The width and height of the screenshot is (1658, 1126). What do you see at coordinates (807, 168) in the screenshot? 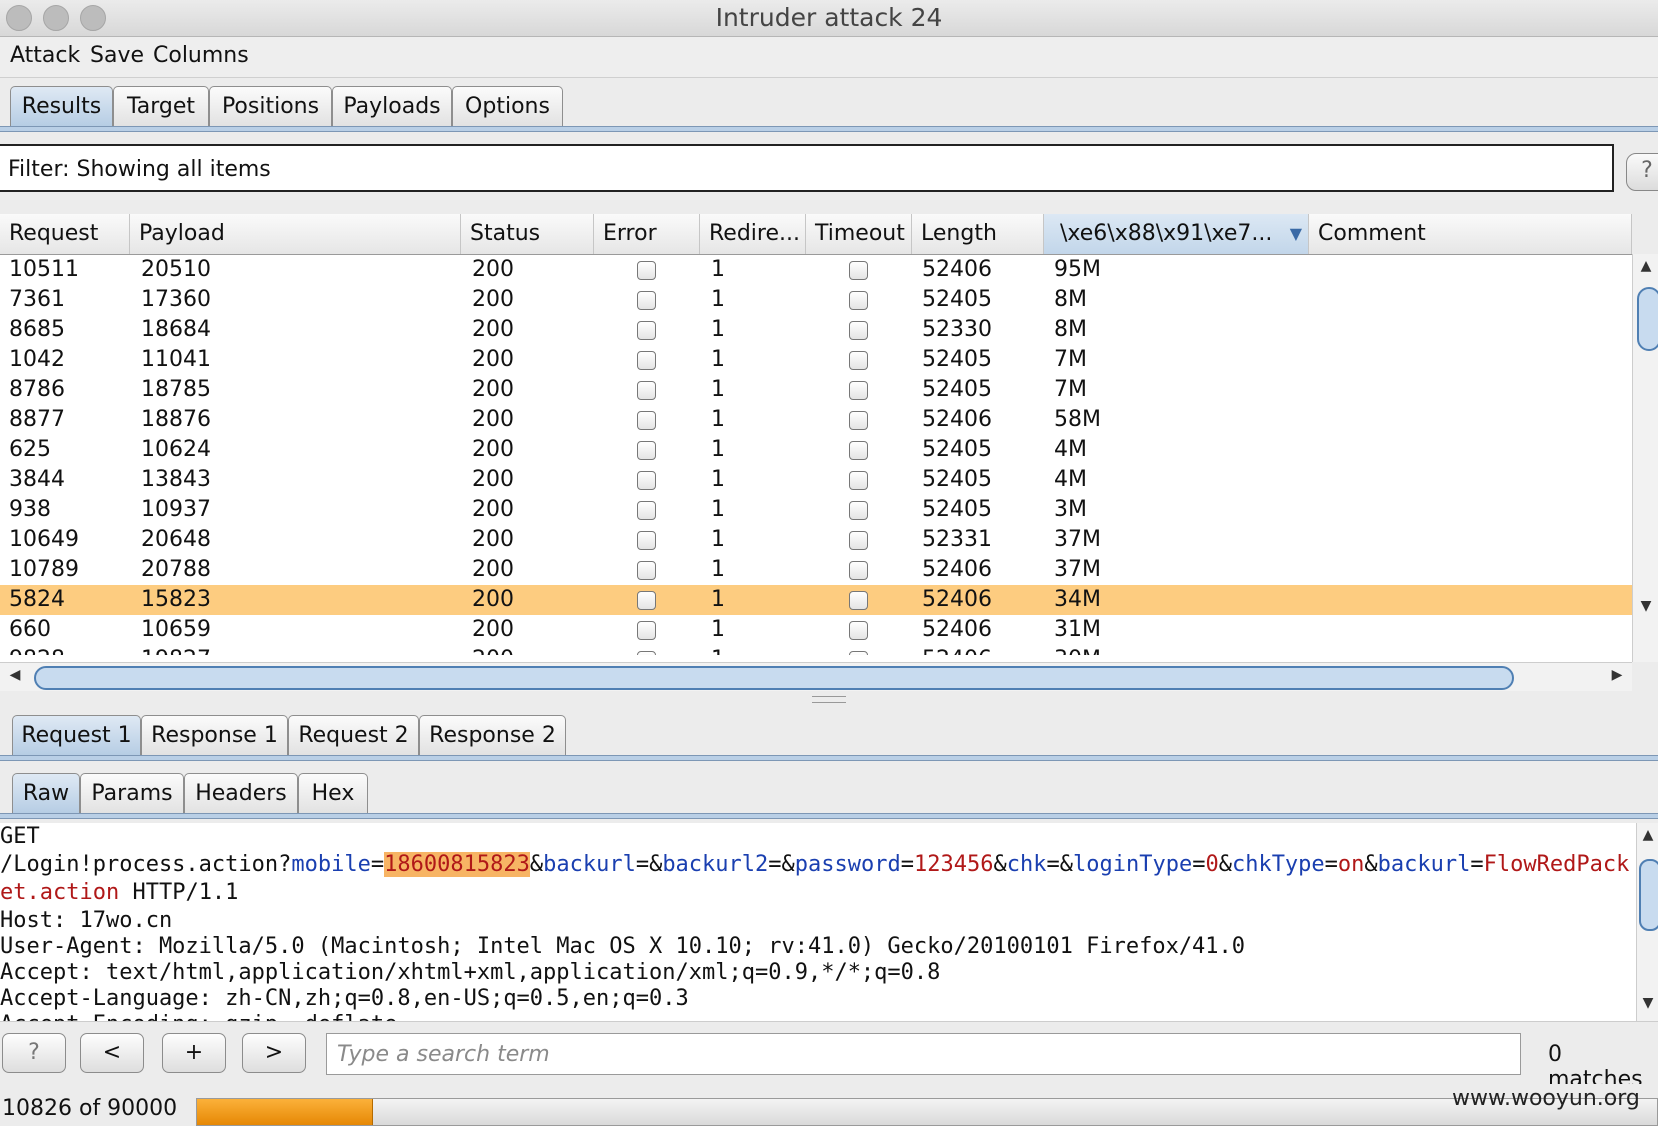
I see `filter-bar: Filter: Showing all items` at bounding box center [807, 168].